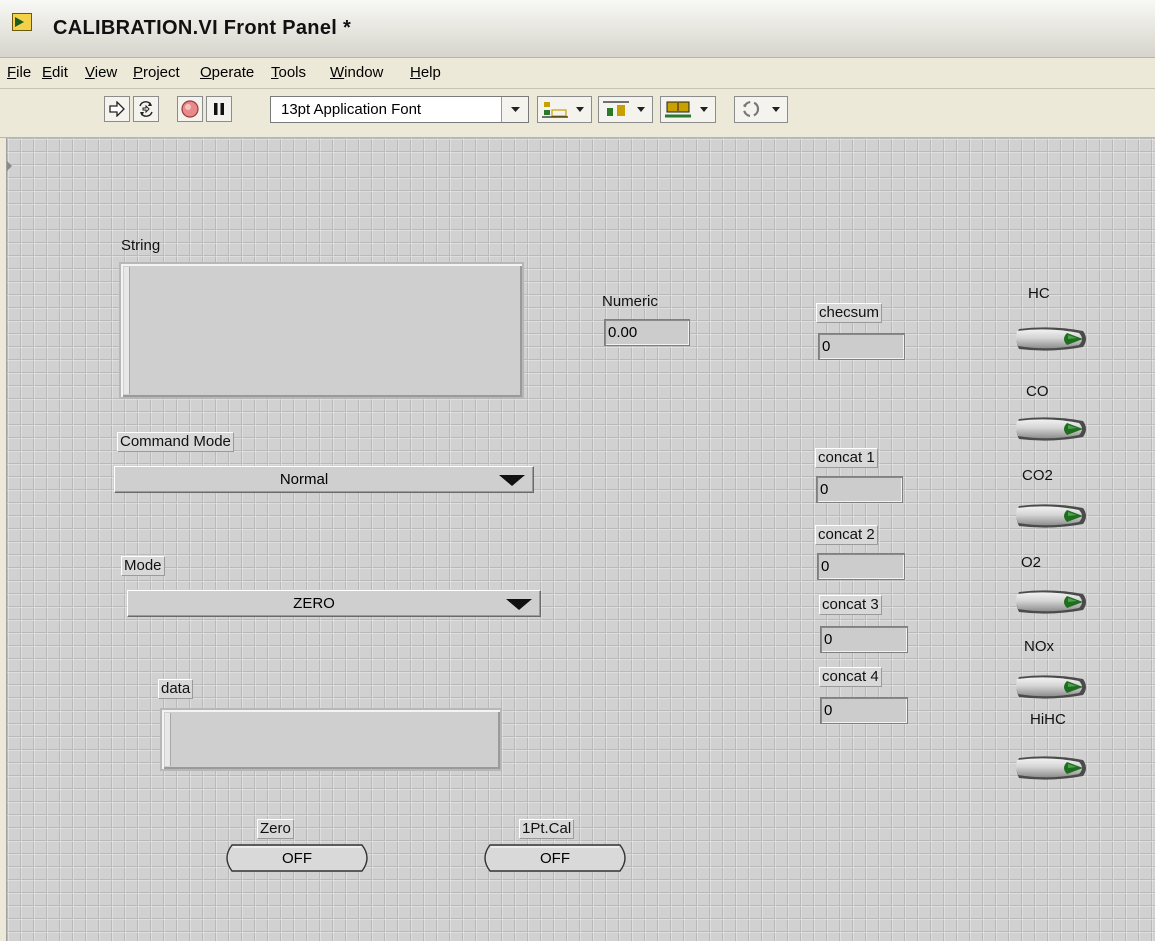 The width and height of the screenshot is (1155, 941). Describe the element at coordinates (1037, 475) in the screenshot. I see `led-co2-label: CO2` at that location.